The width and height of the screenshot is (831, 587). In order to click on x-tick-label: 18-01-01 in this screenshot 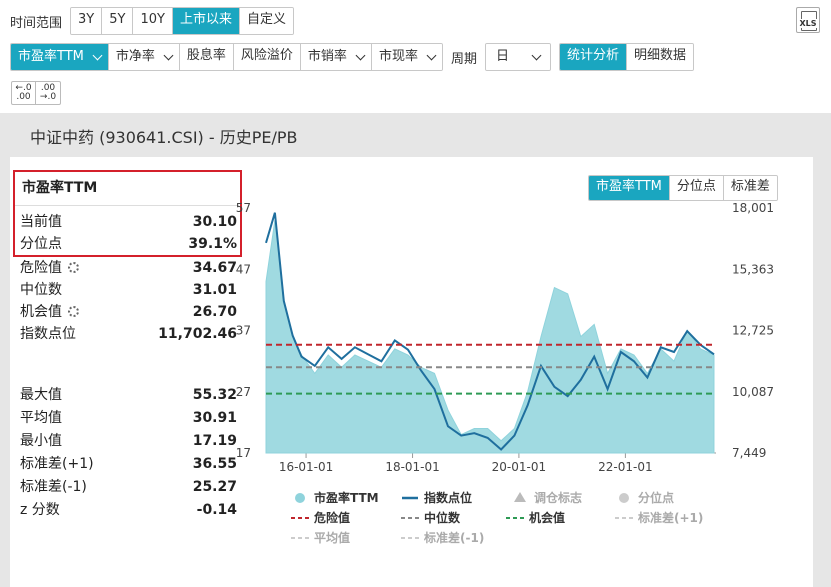, I will do `click(412, 467)`.